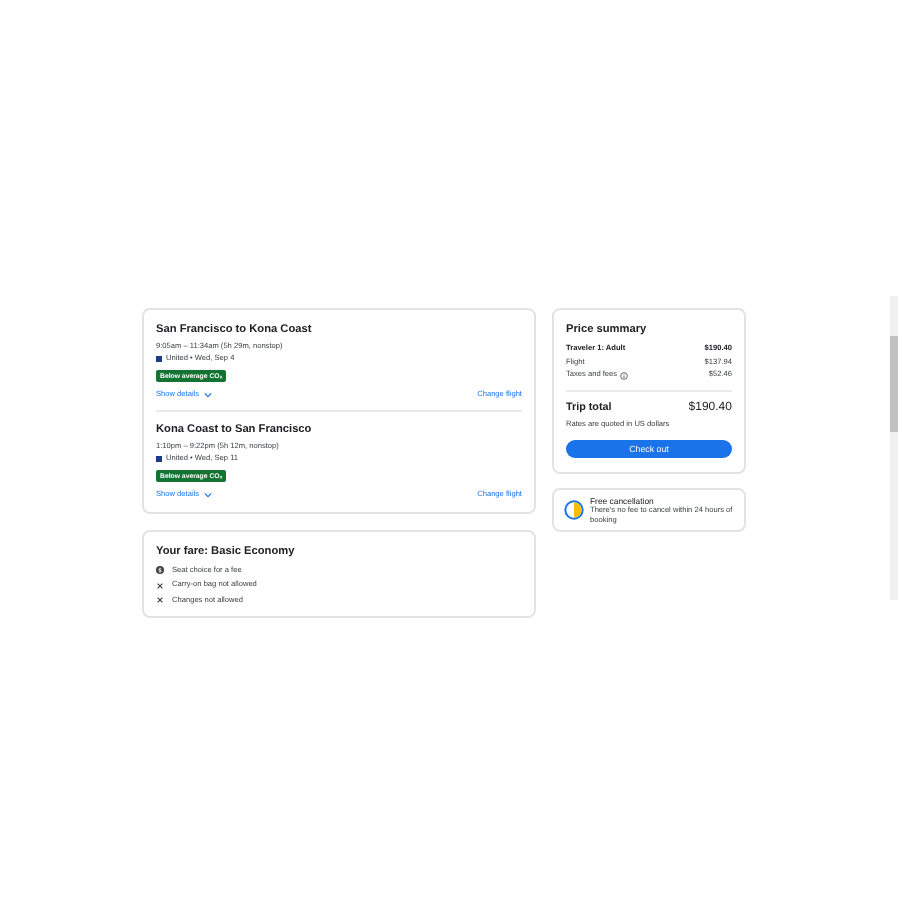 Image resolution: width=900 pixels, height=900 pixels. Describe the element at coordinates (624, 375) in the screenshot. I see `info-icon` at that location.